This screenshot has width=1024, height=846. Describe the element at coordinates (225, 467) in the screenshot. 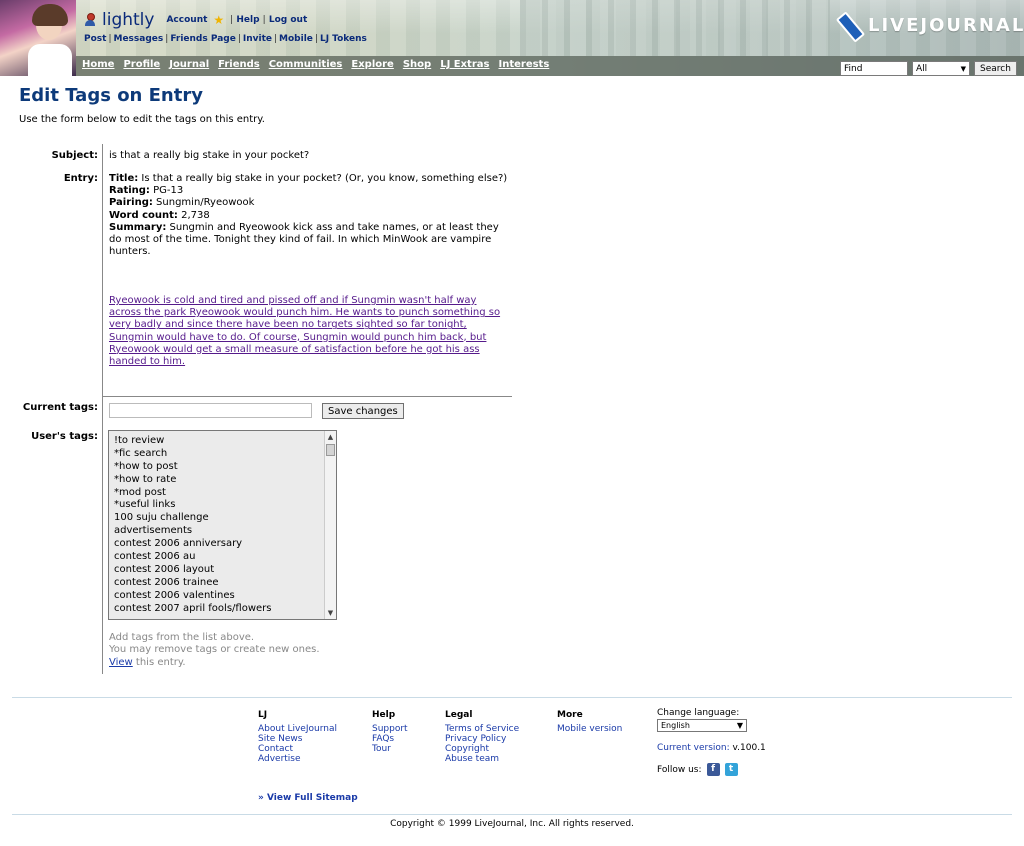

I see `tag-option: *how to post` at that location.